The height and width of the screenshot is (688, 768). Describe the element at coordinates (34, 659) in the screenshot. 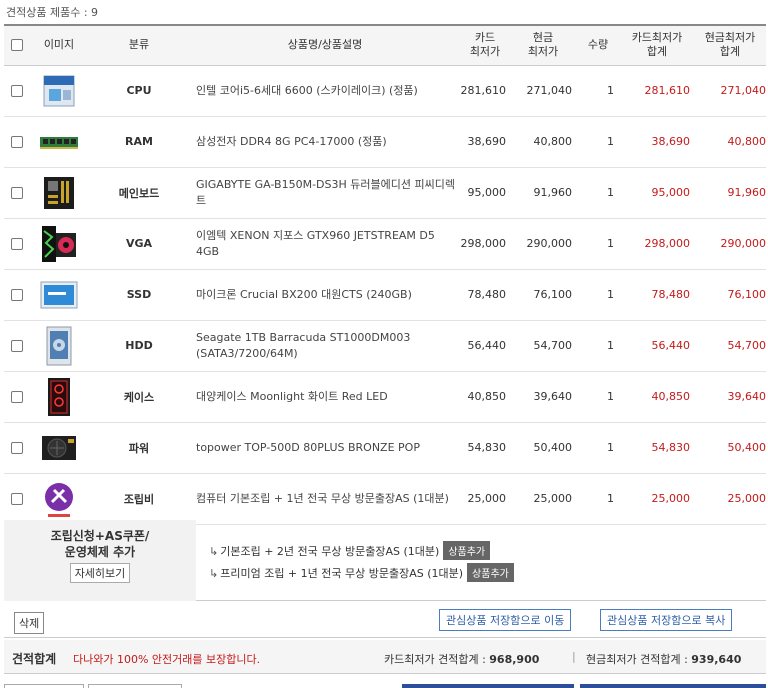

I see `total-title: 견적합계` at that location.